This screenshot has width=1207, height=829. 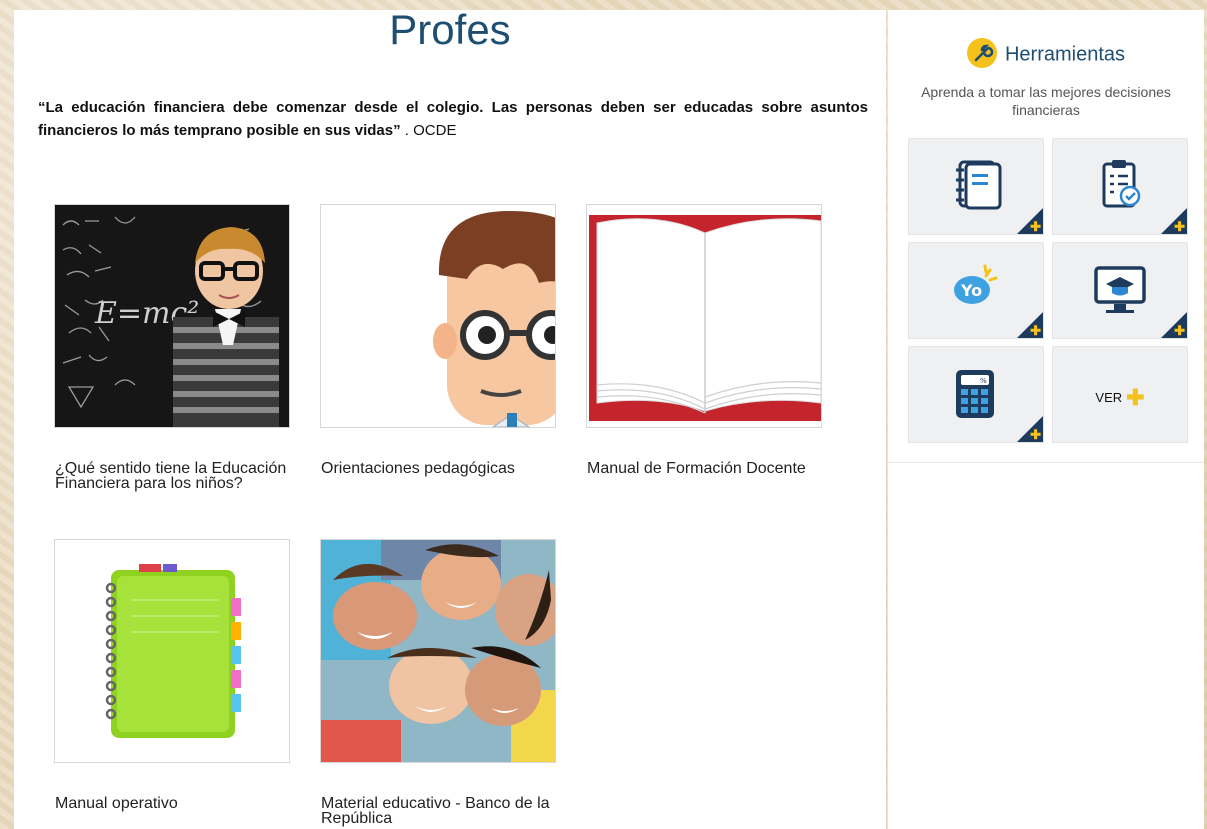 I want to click on cartoon-teacher-image, so click(x=438, y=316).